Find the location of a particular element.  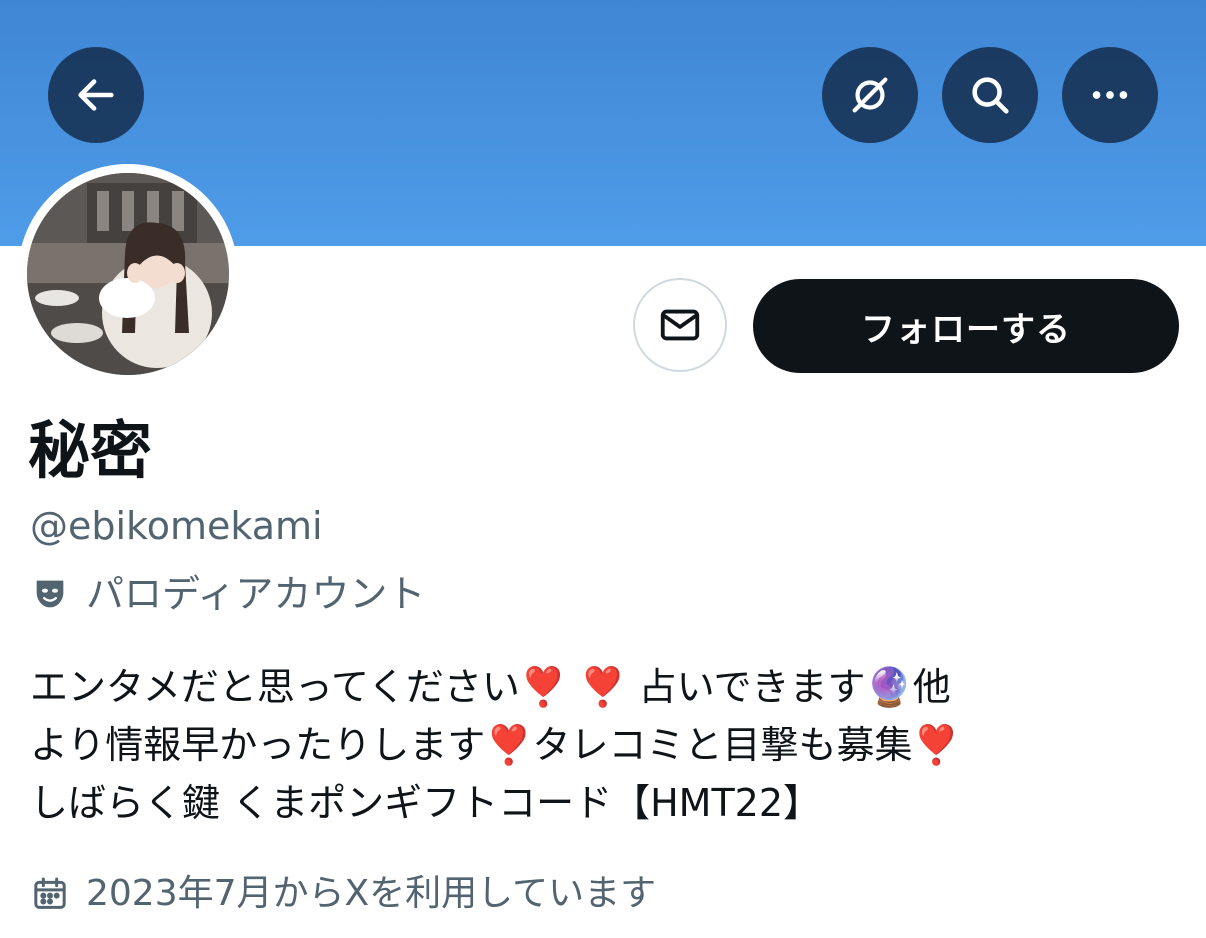

avatar is located at coordinates (128, 274).